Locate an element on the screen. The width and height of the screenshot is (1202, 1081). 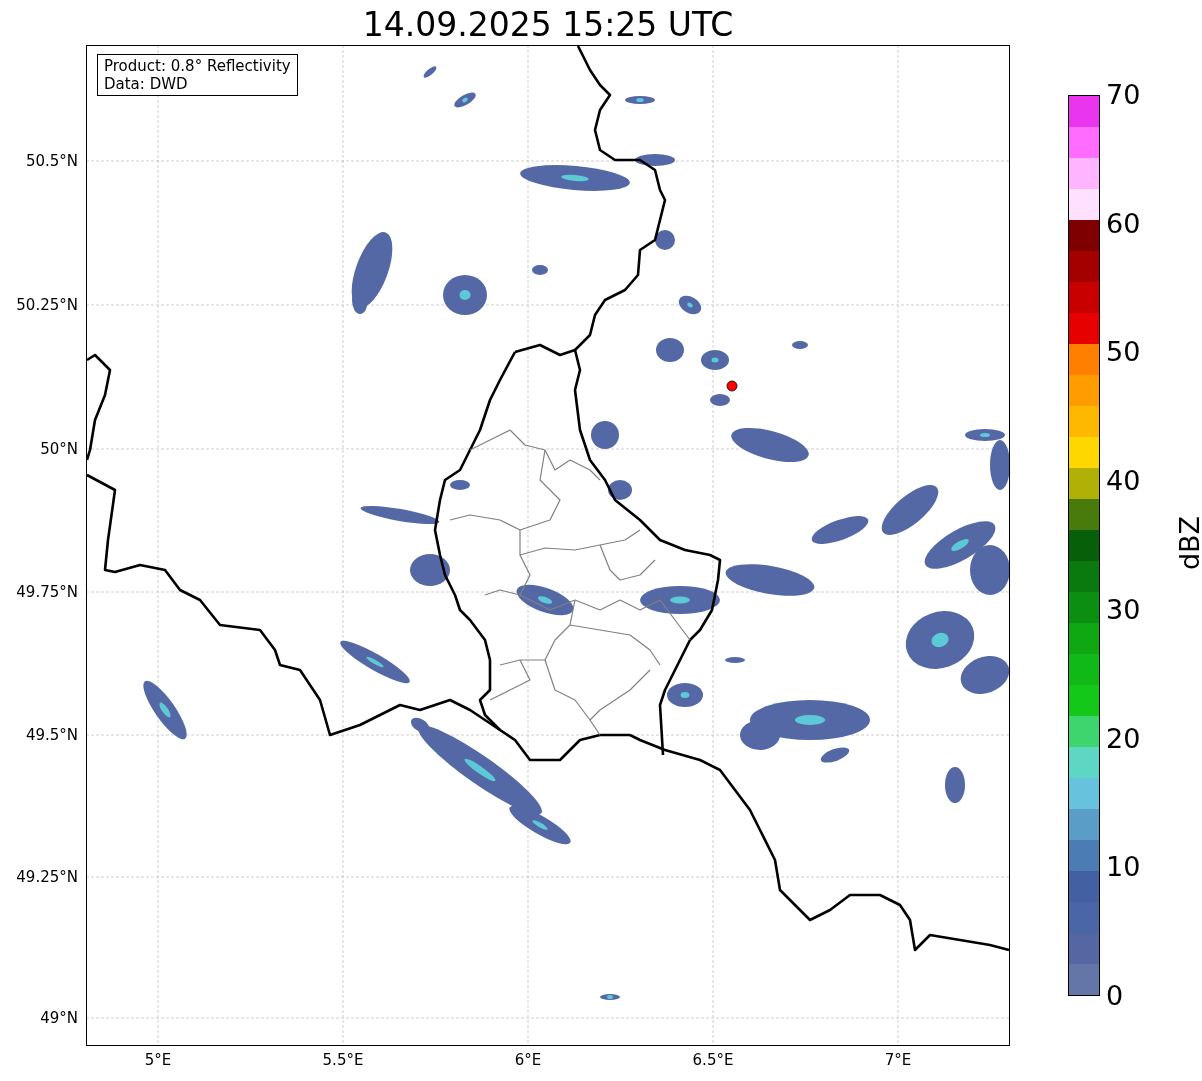
colorbar-label: 20 is located at coordinates (1124, 738).